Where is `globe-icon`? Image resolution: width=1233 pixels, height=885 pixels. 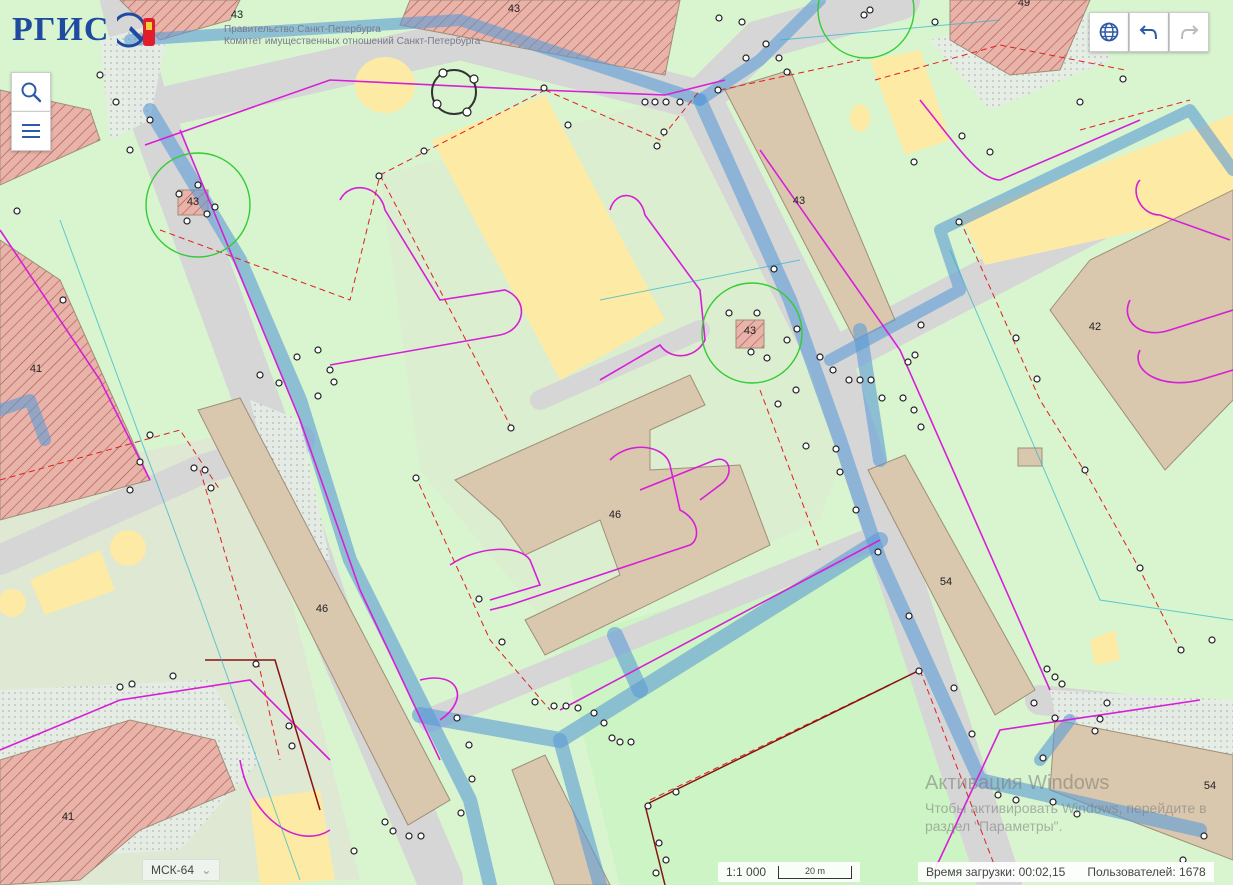 globe-icon is located at coordinates (1109, 32).